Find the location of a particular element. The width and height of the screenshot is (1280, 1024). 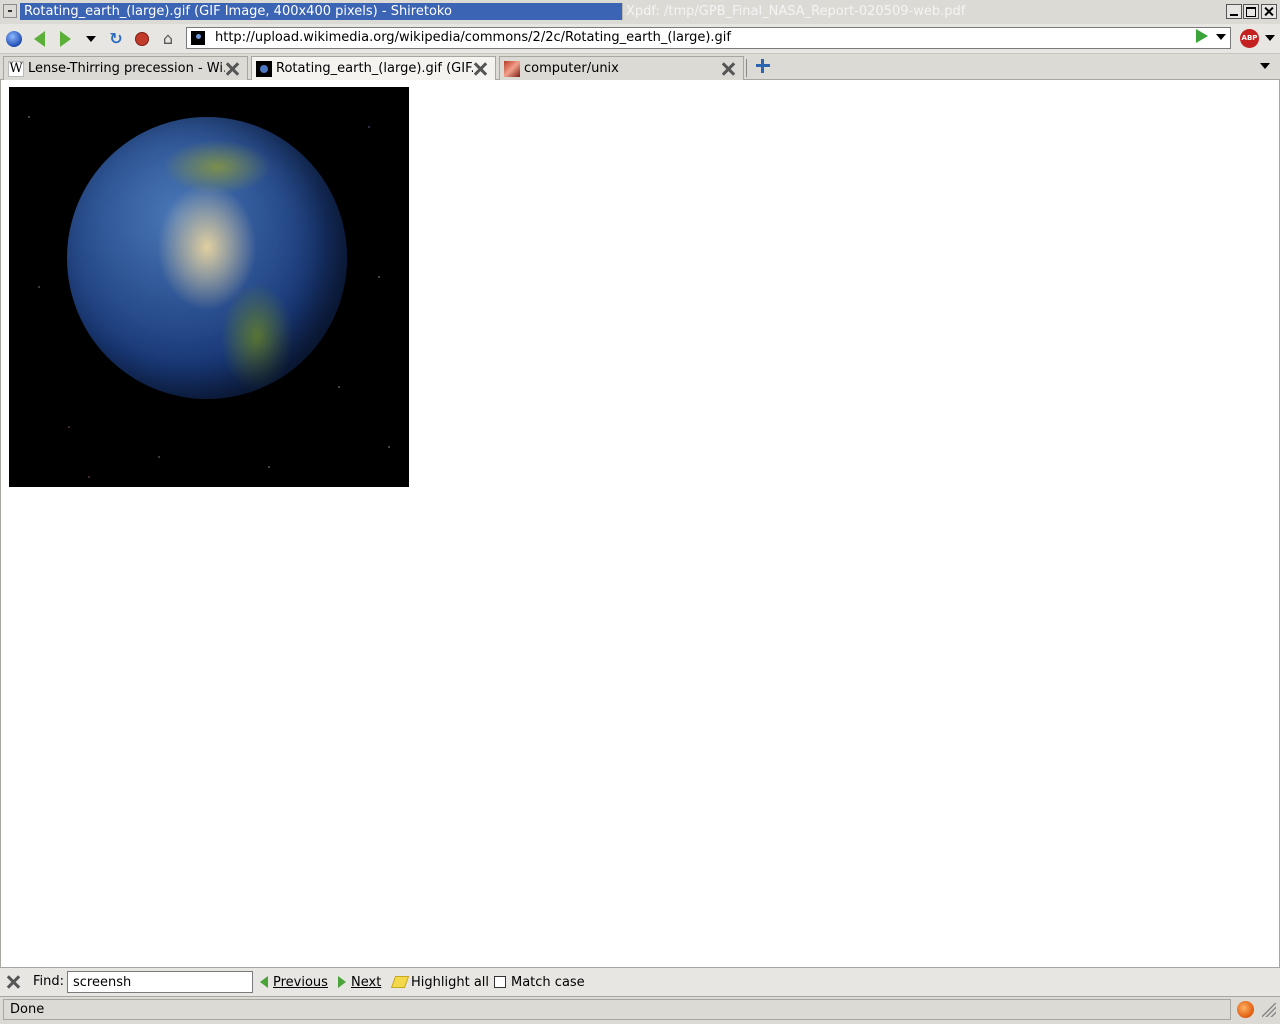

url-dropdown-icon is located at coordinates (1221, 37).